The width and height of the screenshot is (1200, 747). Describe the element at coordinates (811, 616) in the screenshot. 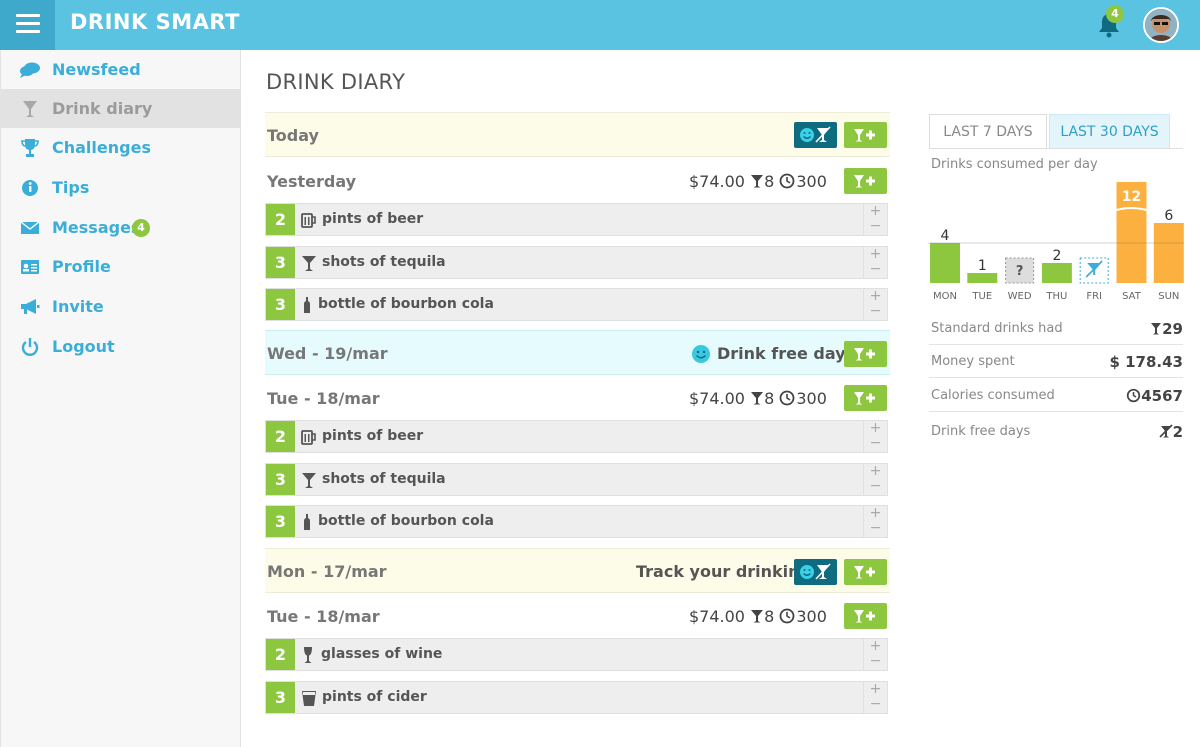

I see `calorie-count: 300` at that location.